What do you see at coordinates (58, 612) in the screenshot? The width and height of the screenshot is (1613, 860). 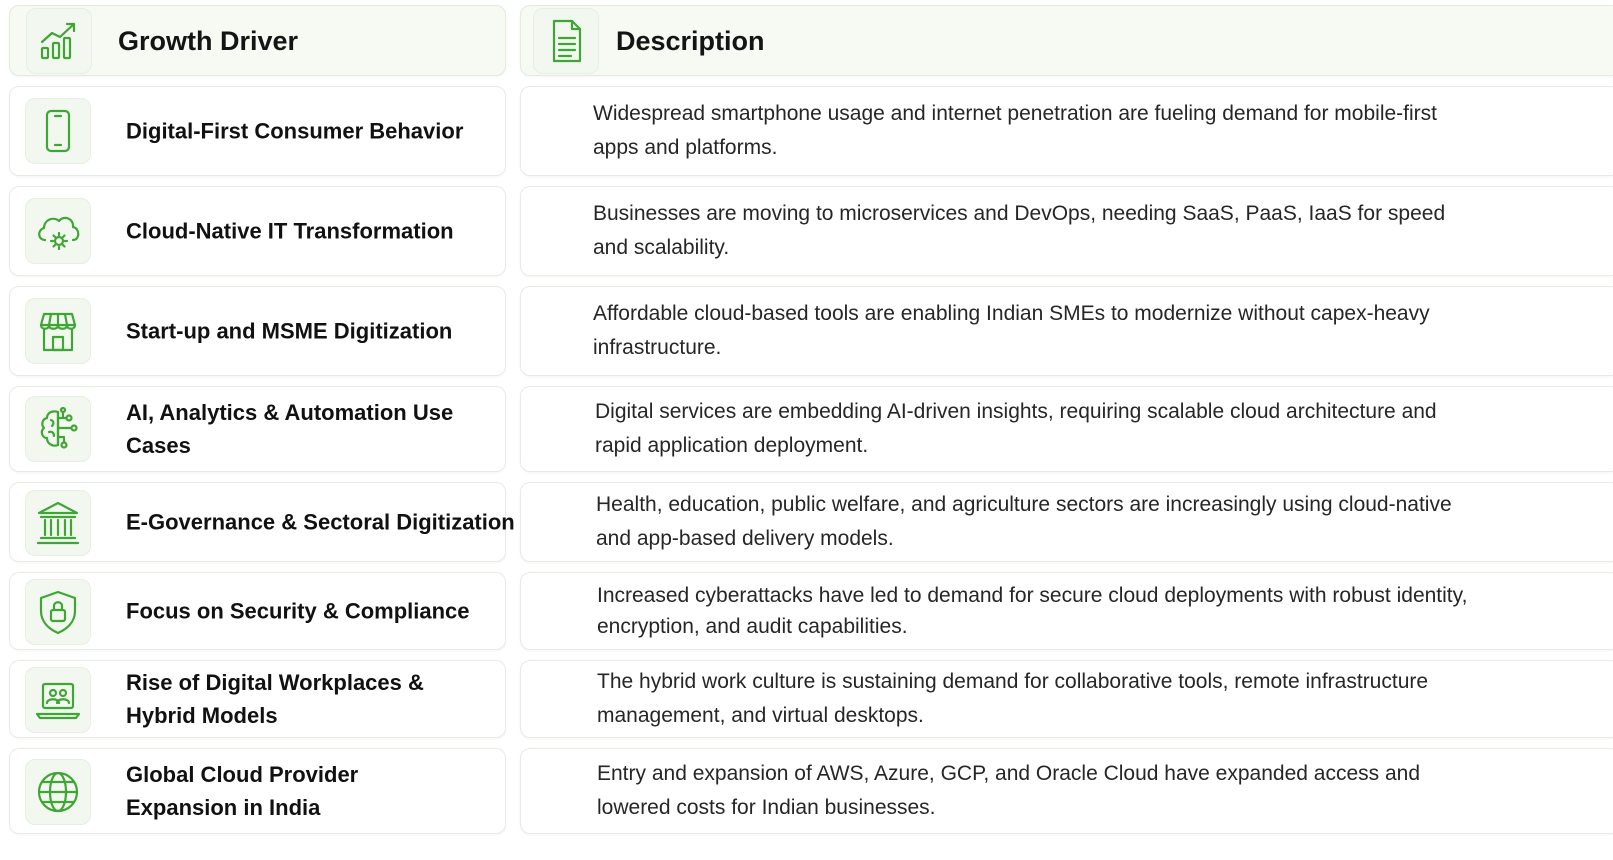 I see `shield-lock-icon` at bounding box center [58, 612].